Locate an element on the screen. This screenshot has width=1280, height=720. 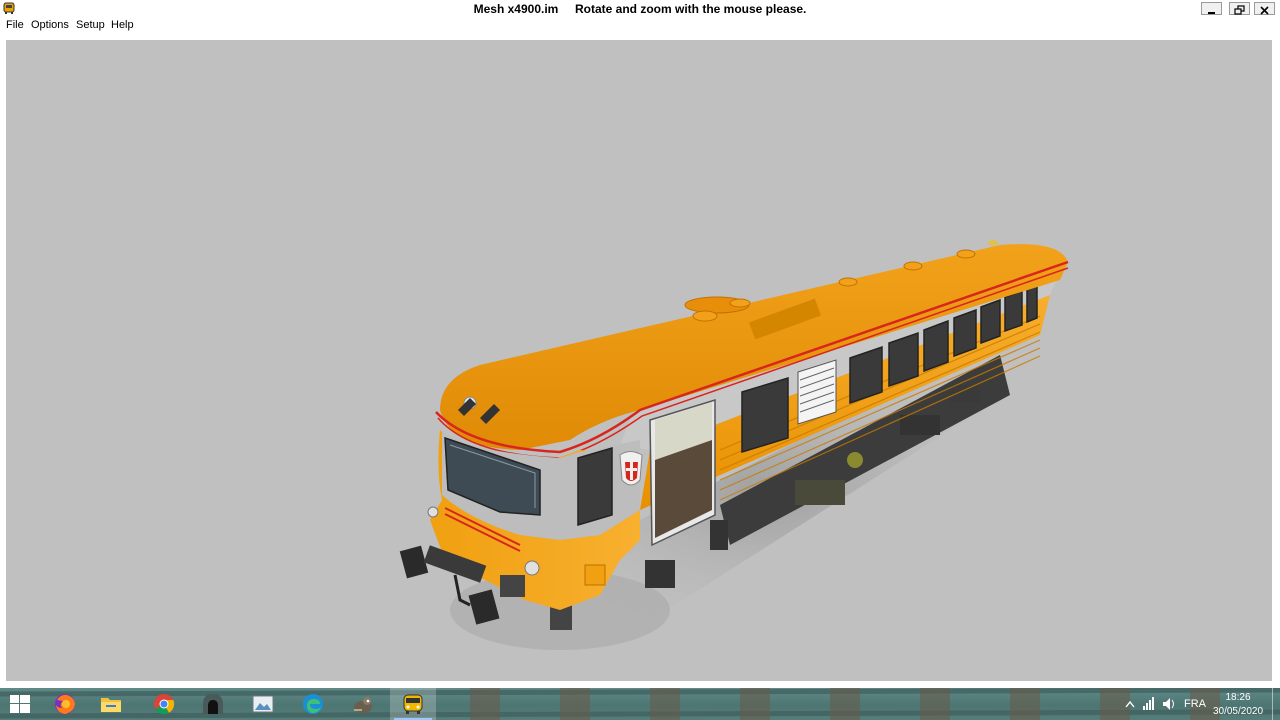
tray-language: FRA is located at coordinates (1196, 704).